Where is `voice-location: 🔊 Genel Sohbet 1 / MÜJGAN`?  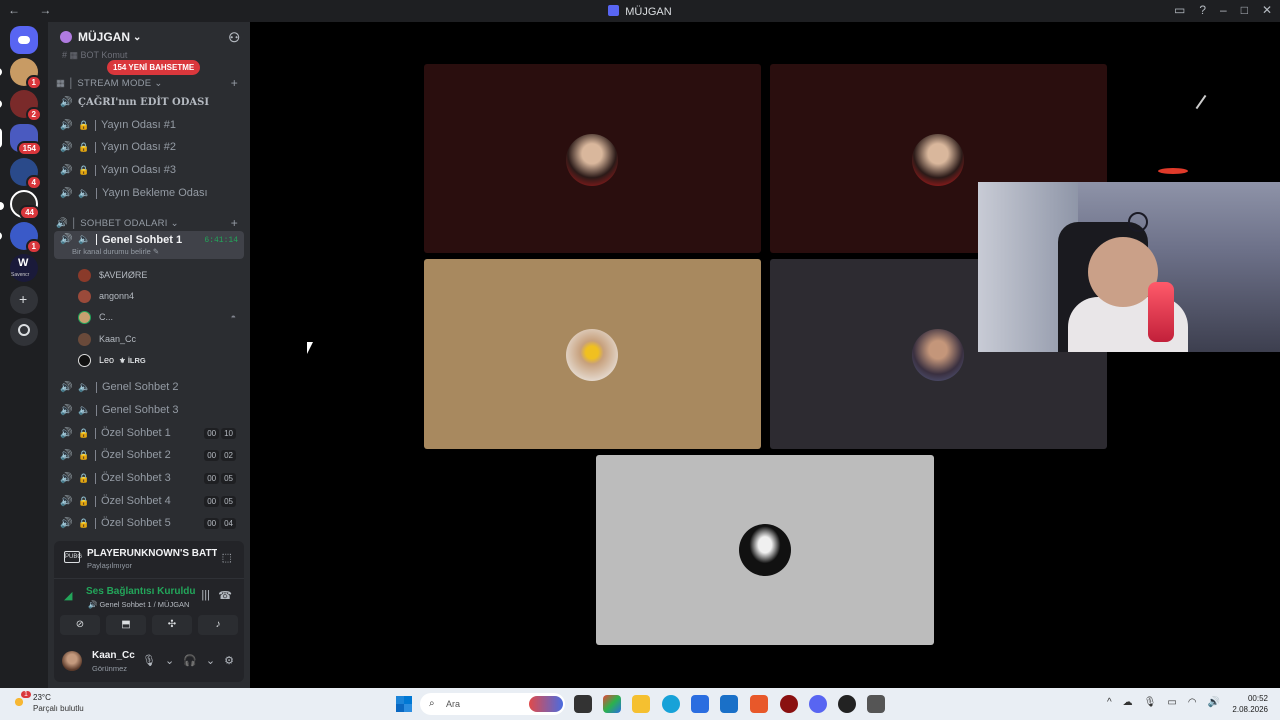
voice-location: 🔊 Genel Sohbet 1 / MÜJGAN is located at coordinates (138, 604).